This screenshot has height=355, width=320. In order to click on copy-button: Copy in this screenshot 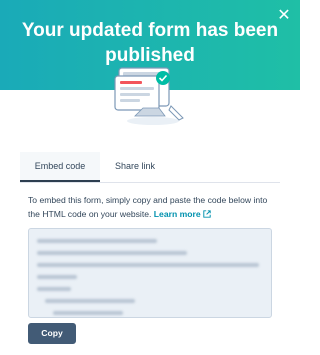, I will do `click(52, 333)`.